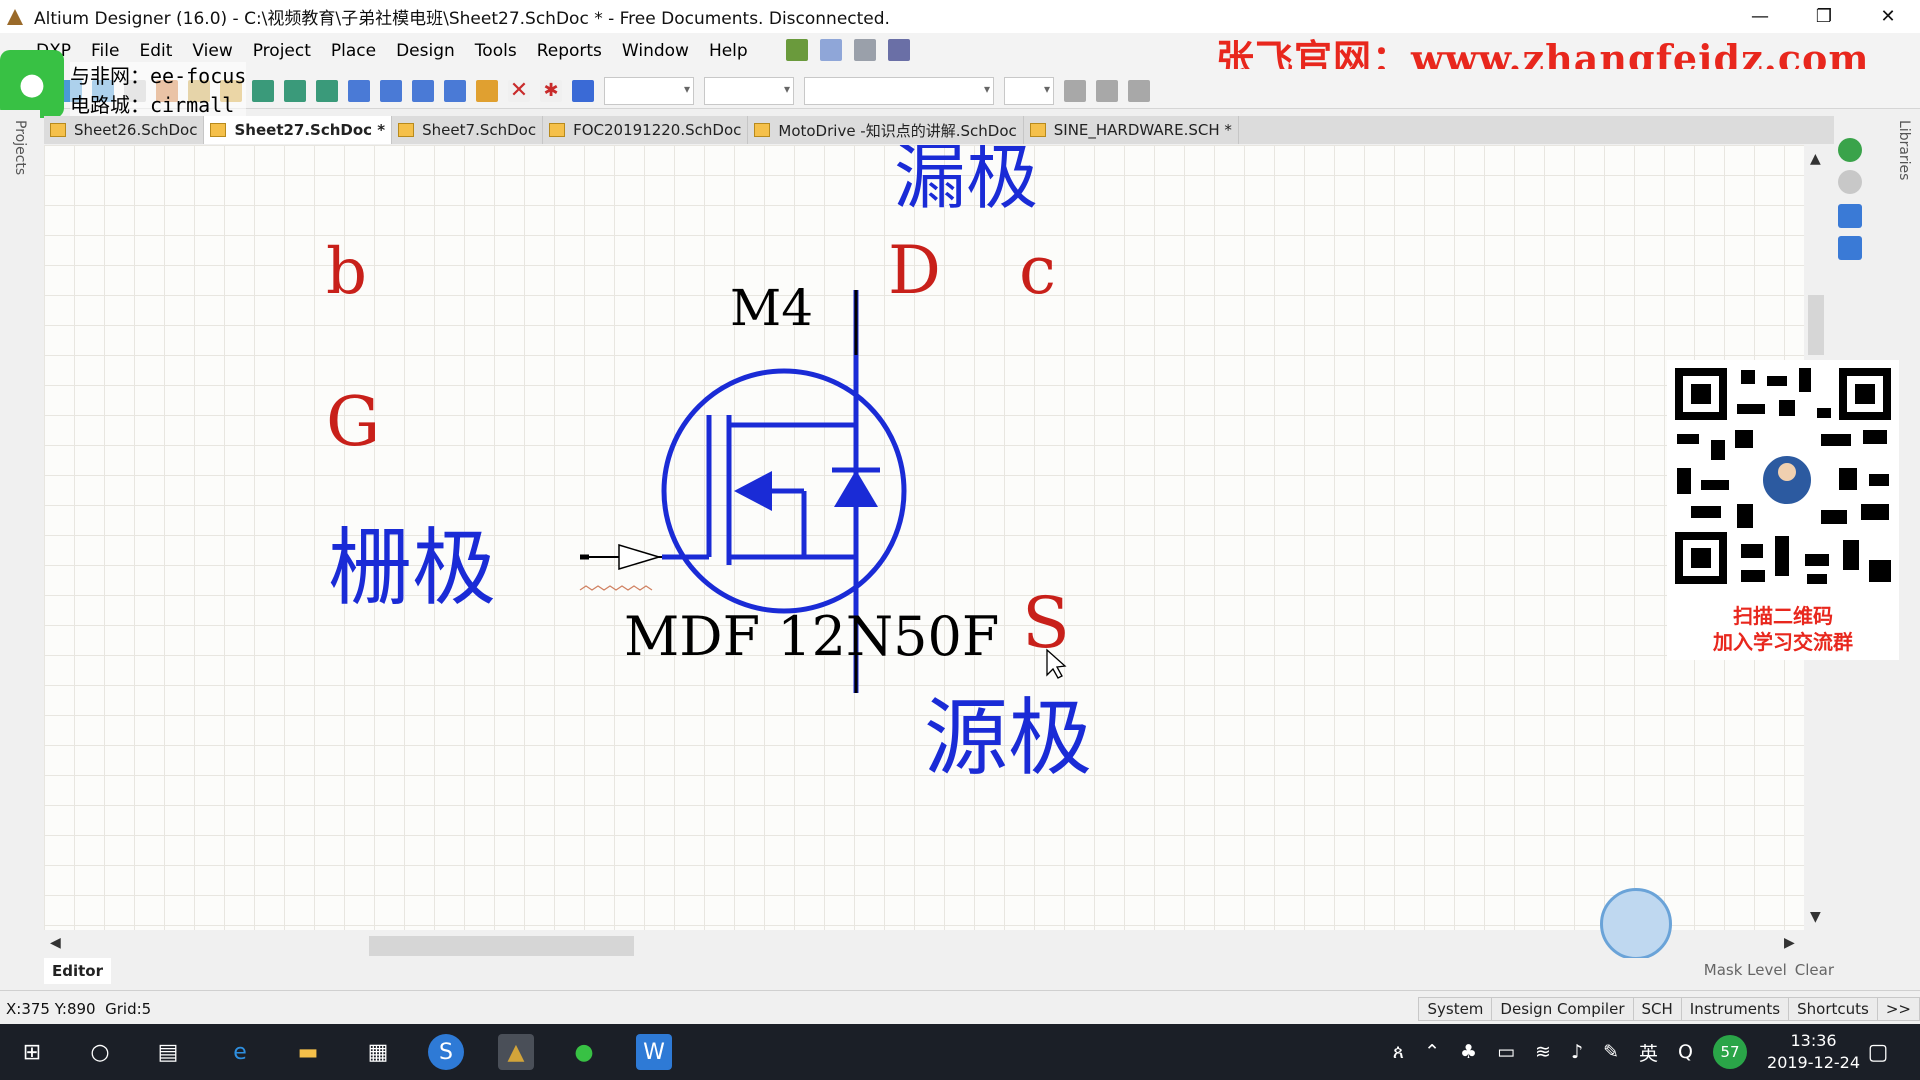 This screenshot has width=1920, height=1080. Describe the element at coordinates (501, 946) in the screenshot. I see `horizontal-scroll-thumb` at that location.